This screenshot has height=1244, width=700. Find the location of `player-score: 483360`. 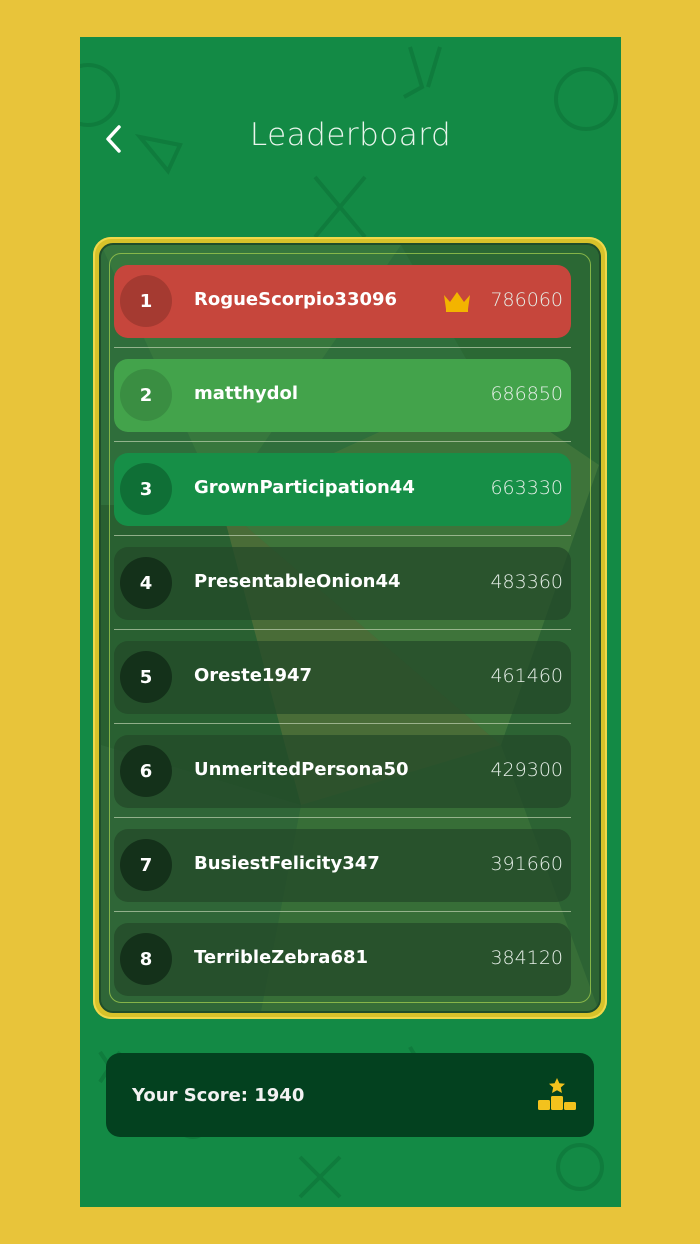

player-score: 483360 is located at coordinates (526, 582).